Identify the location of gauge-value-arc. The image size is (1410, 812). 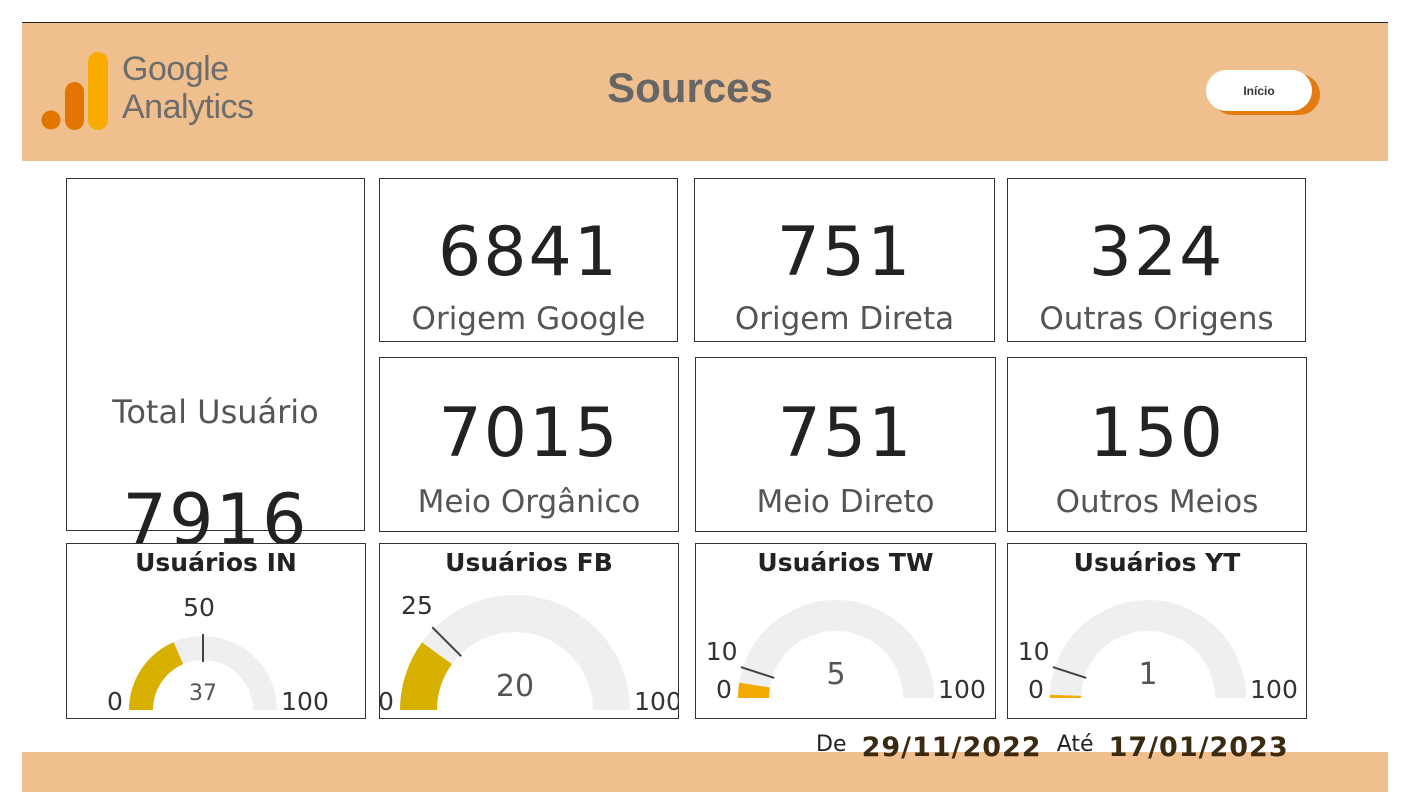
(156, 676).